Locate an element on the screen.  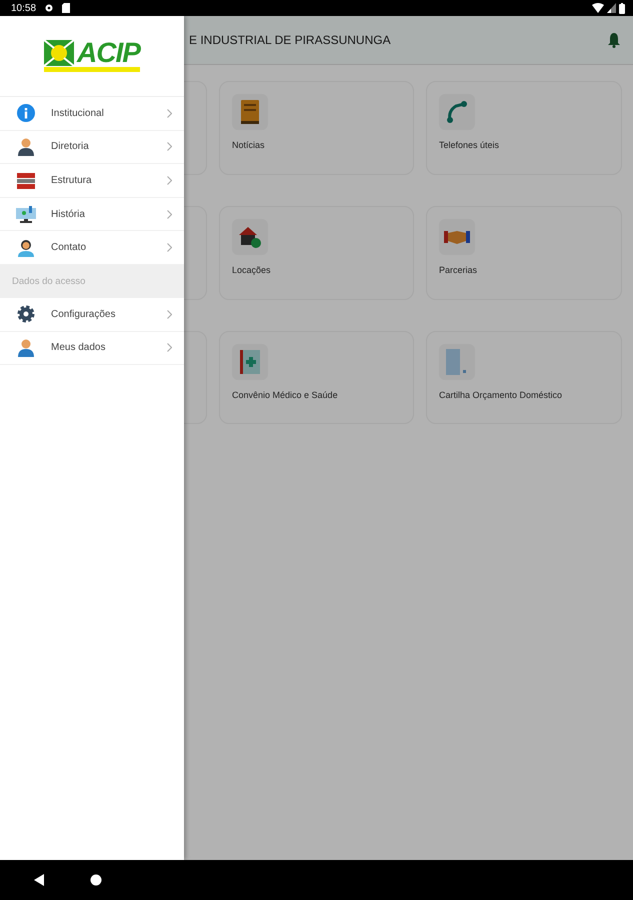
back-icon is located at coordinates (39, 880).